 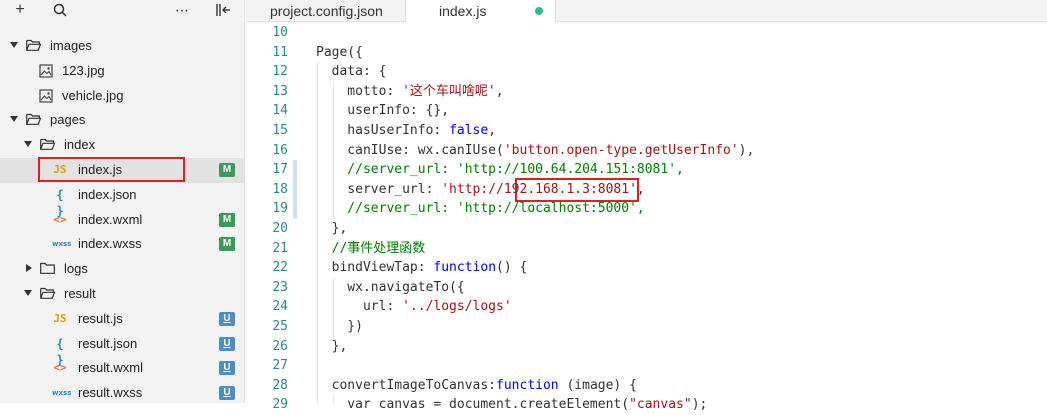 I want to click on code-text: hasUserInfo: false,, so click(x=406, y=131).